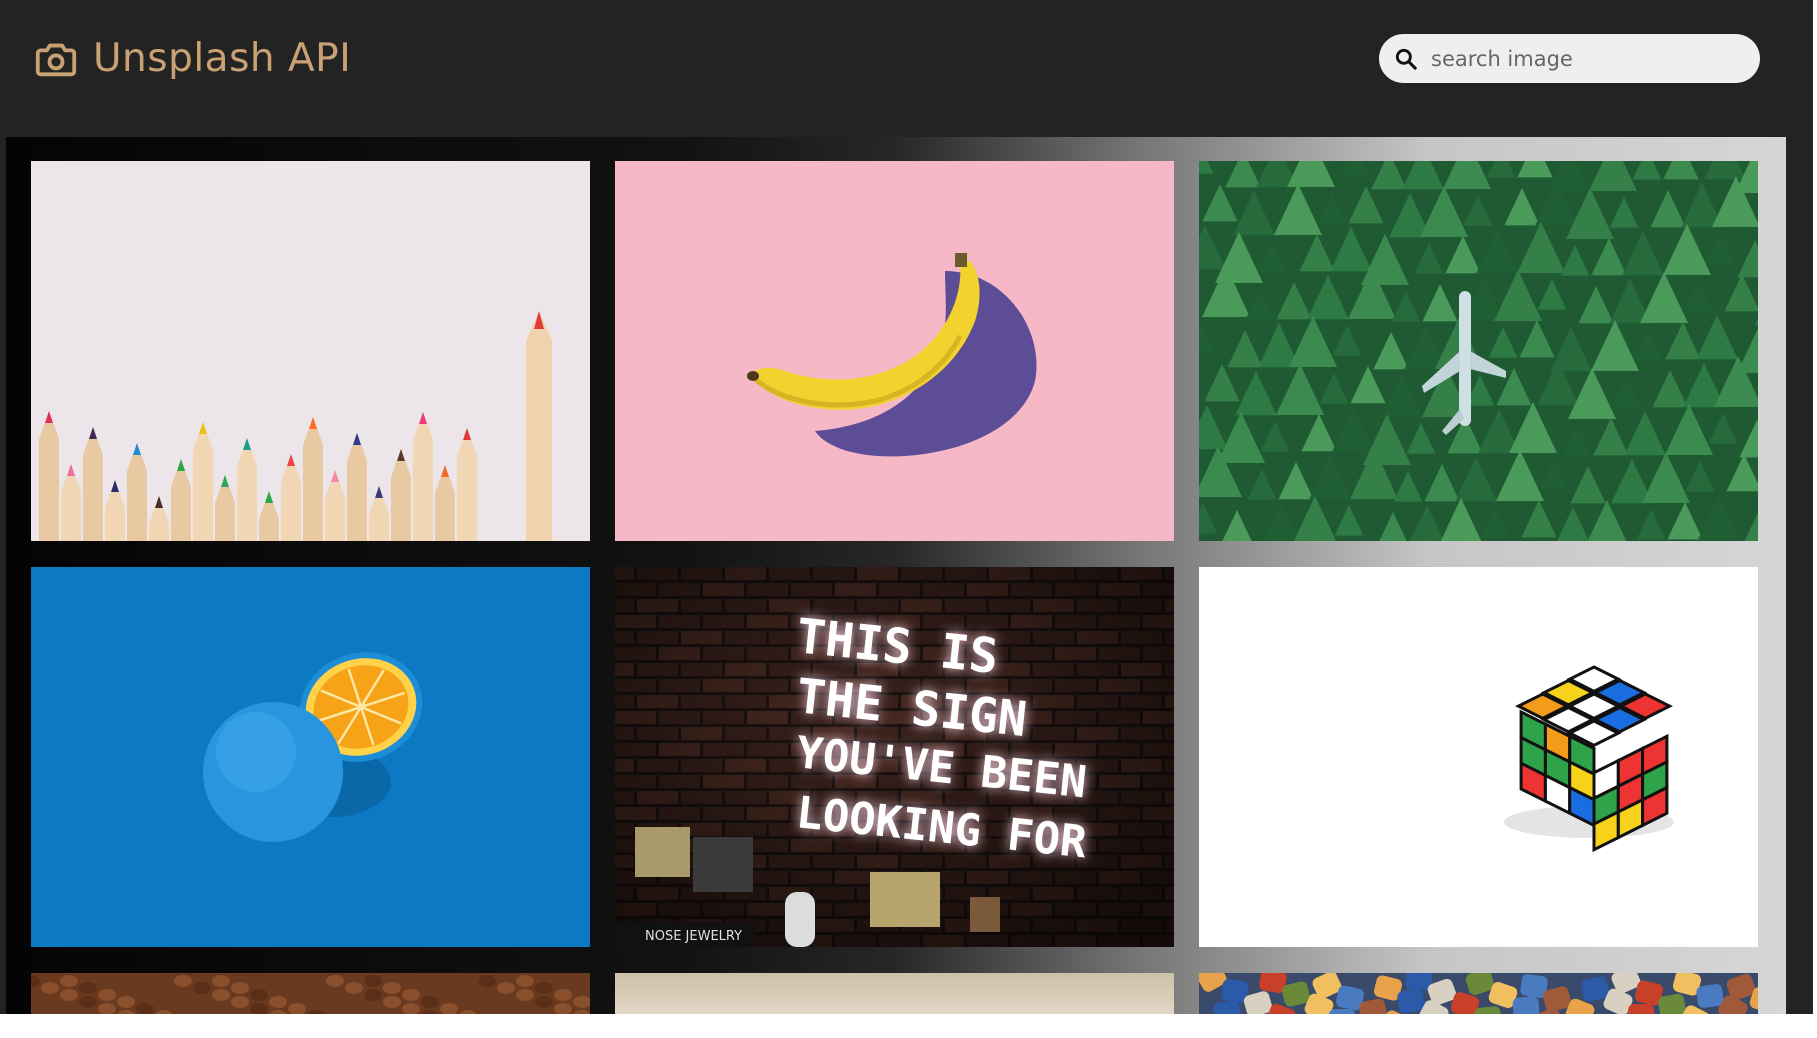 This screenshot has width=1817, height=1038. Describe the element at coordinates (1478, 757) in the screenshot. I see `photo-rubiks-cube` at that location.